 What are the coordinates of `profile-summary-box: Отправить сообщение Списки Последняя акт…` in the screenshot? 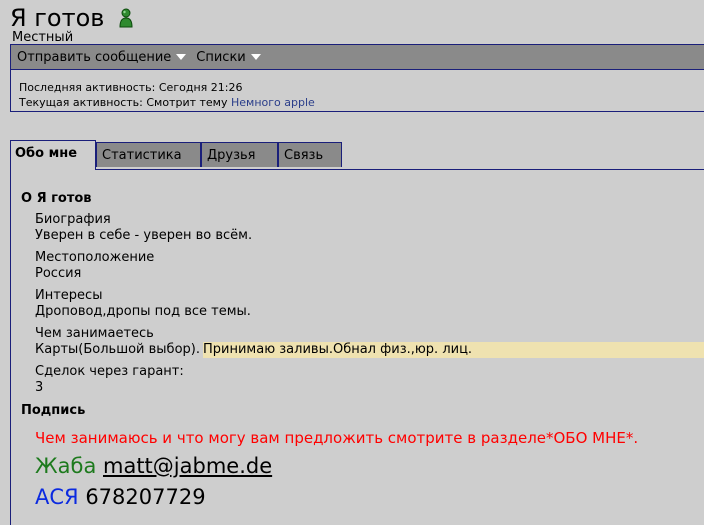 It's located at (357, 78).